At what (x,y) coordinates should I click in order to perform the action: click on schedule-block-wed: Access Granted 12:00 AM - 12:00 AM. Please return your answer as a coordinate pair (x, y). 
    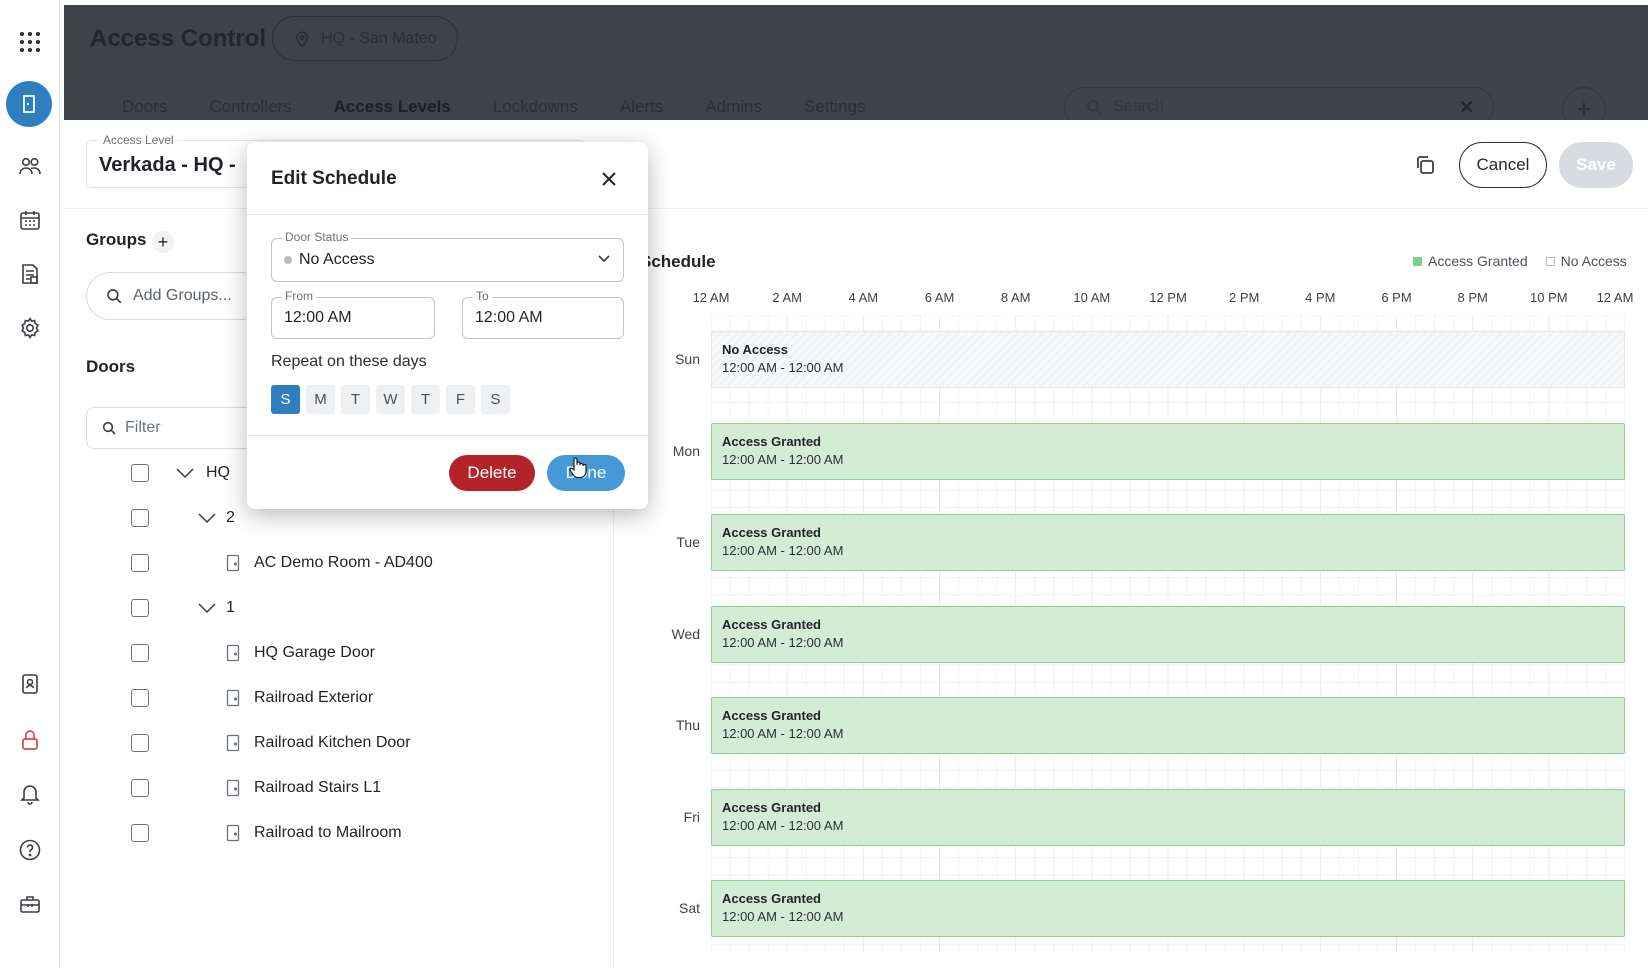
    Looking at the image, I should click on (1168, 634).